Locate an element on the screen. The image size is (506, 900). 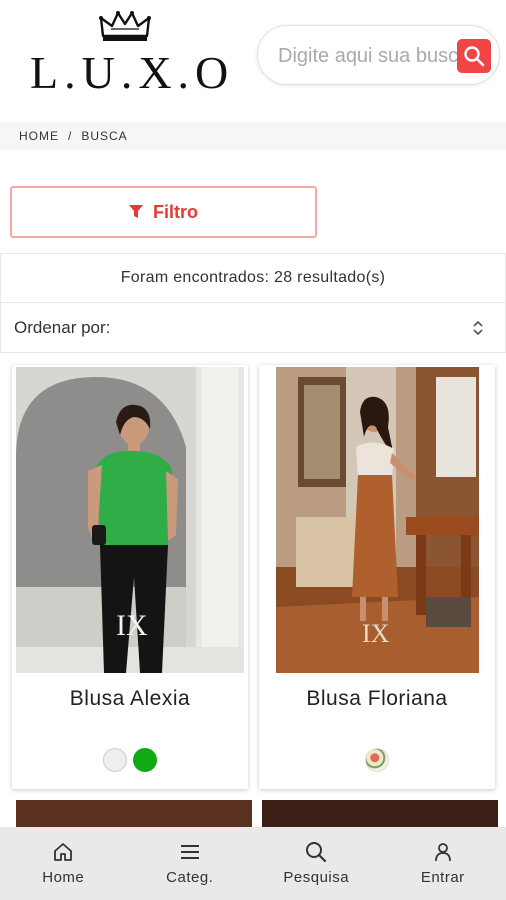
nav-categories: Categ. is located at coordinates (190, 863).